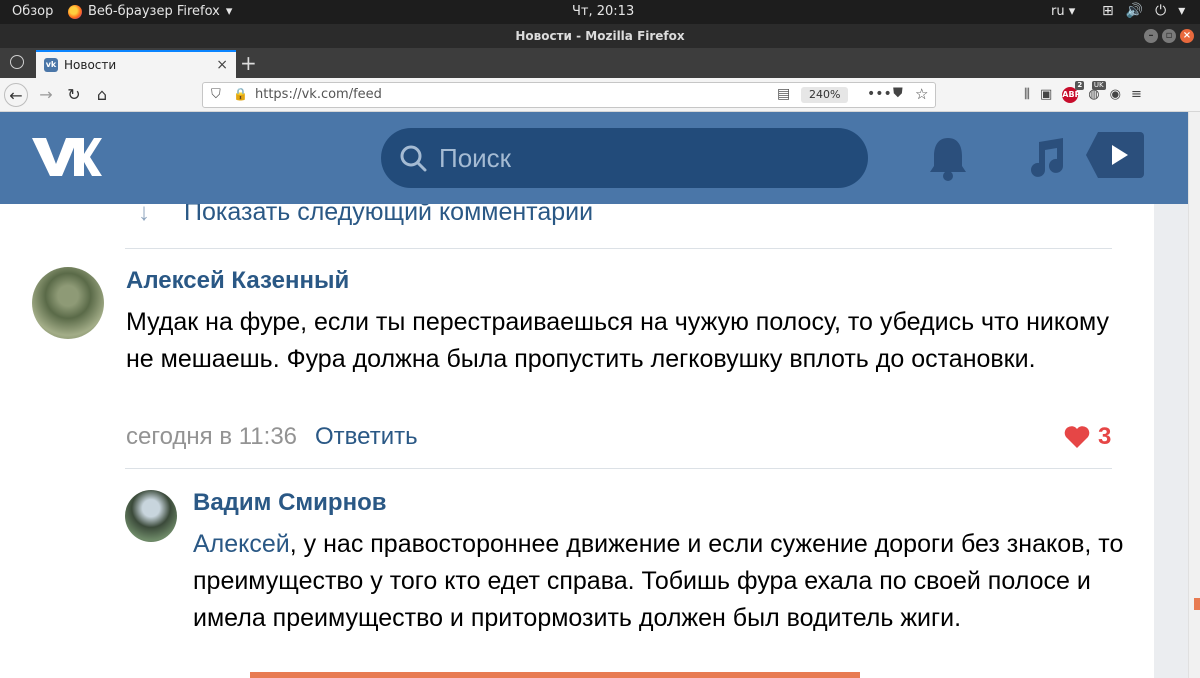 This screenshot has height=678, width=1200. What do you see at coordinates (66, 157) in the screenshot?
I see `vk-logo-icon` at bounding box center [66, 157].